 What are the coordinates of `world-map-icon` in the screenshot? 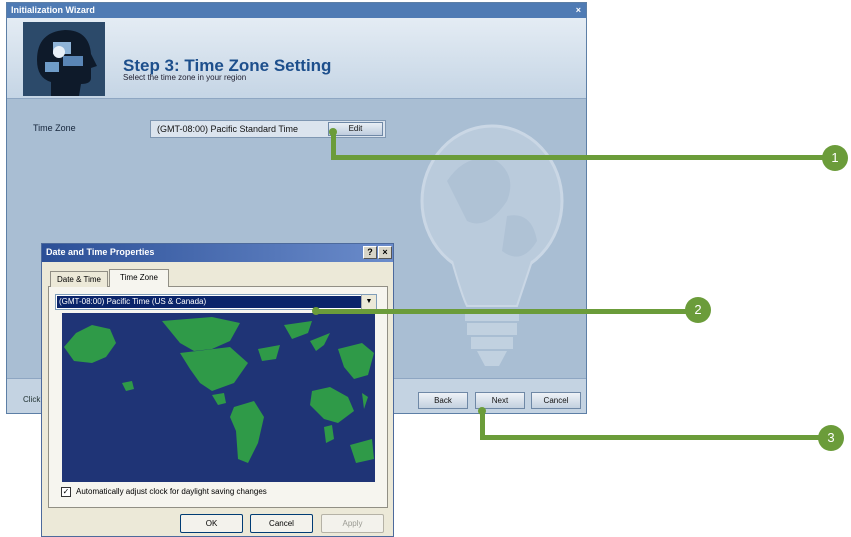 It's located at (218, 397).